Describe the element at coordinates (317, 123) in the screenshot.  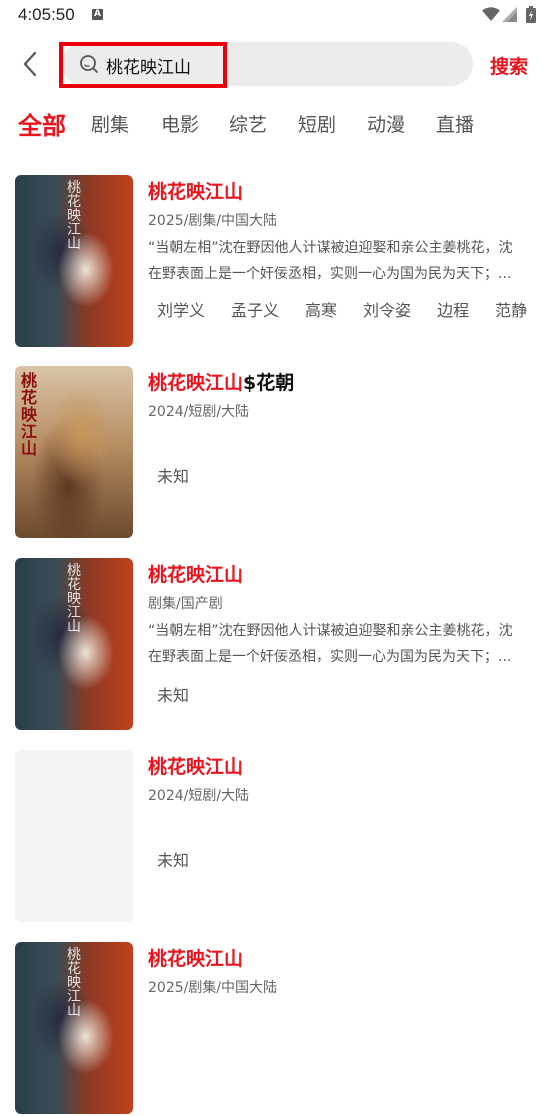
I see `tab-short-drama: 短剧` at that location.